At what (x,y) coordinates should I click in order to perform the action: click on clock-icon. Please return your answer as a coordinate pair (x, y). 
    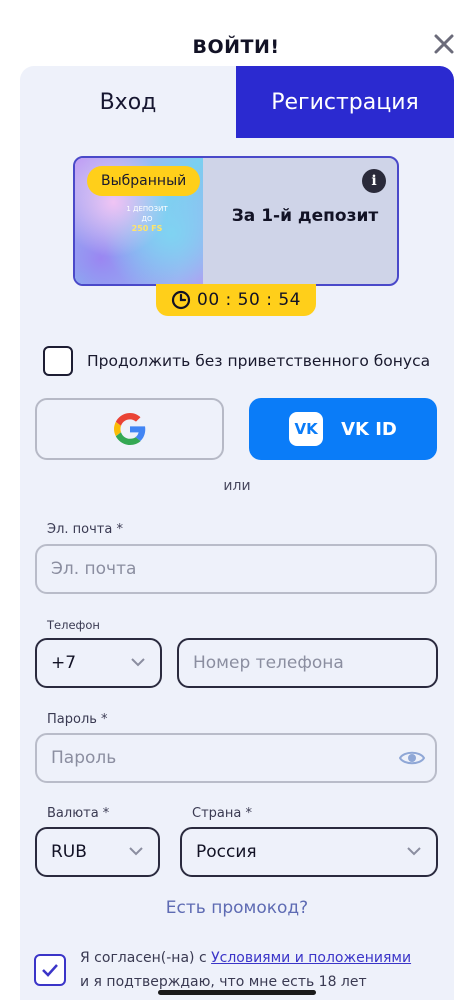
    Looking at the image, I should click on (181, 300).